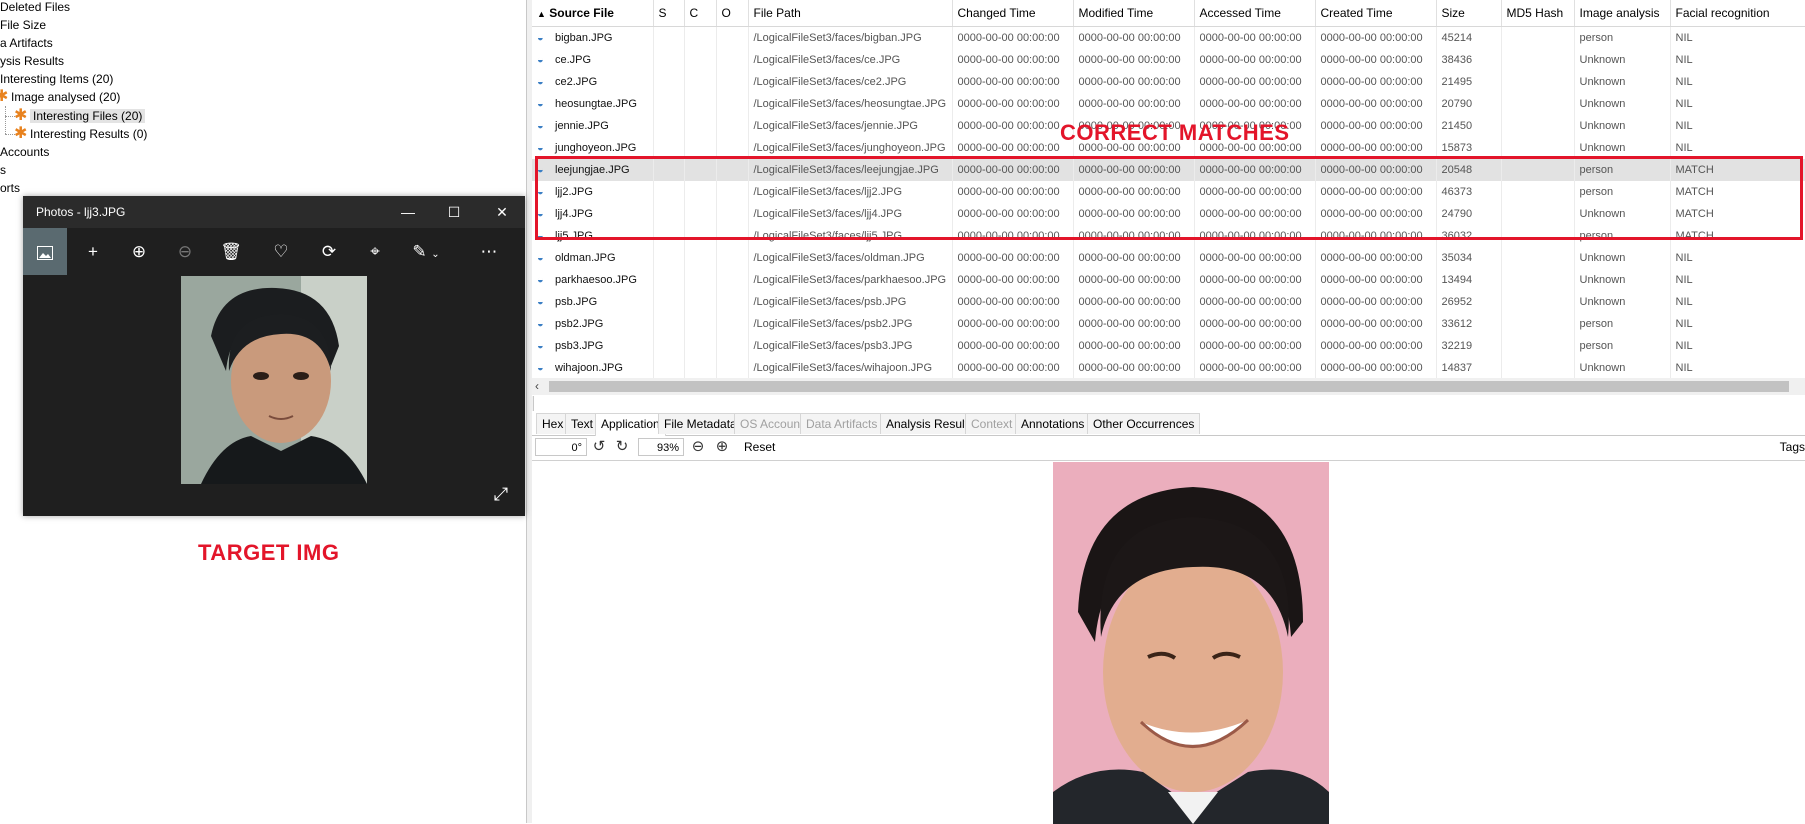  What do you see at coordinates (454, 212) in the screenshot?
I see `maximize-icon: ☐` at bounding box center [454, 212].